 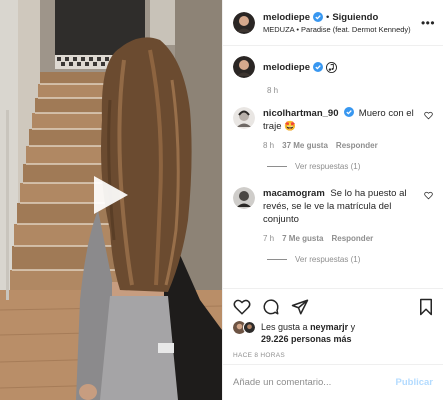 I want to click on save-button, so click(x=426, y=307).